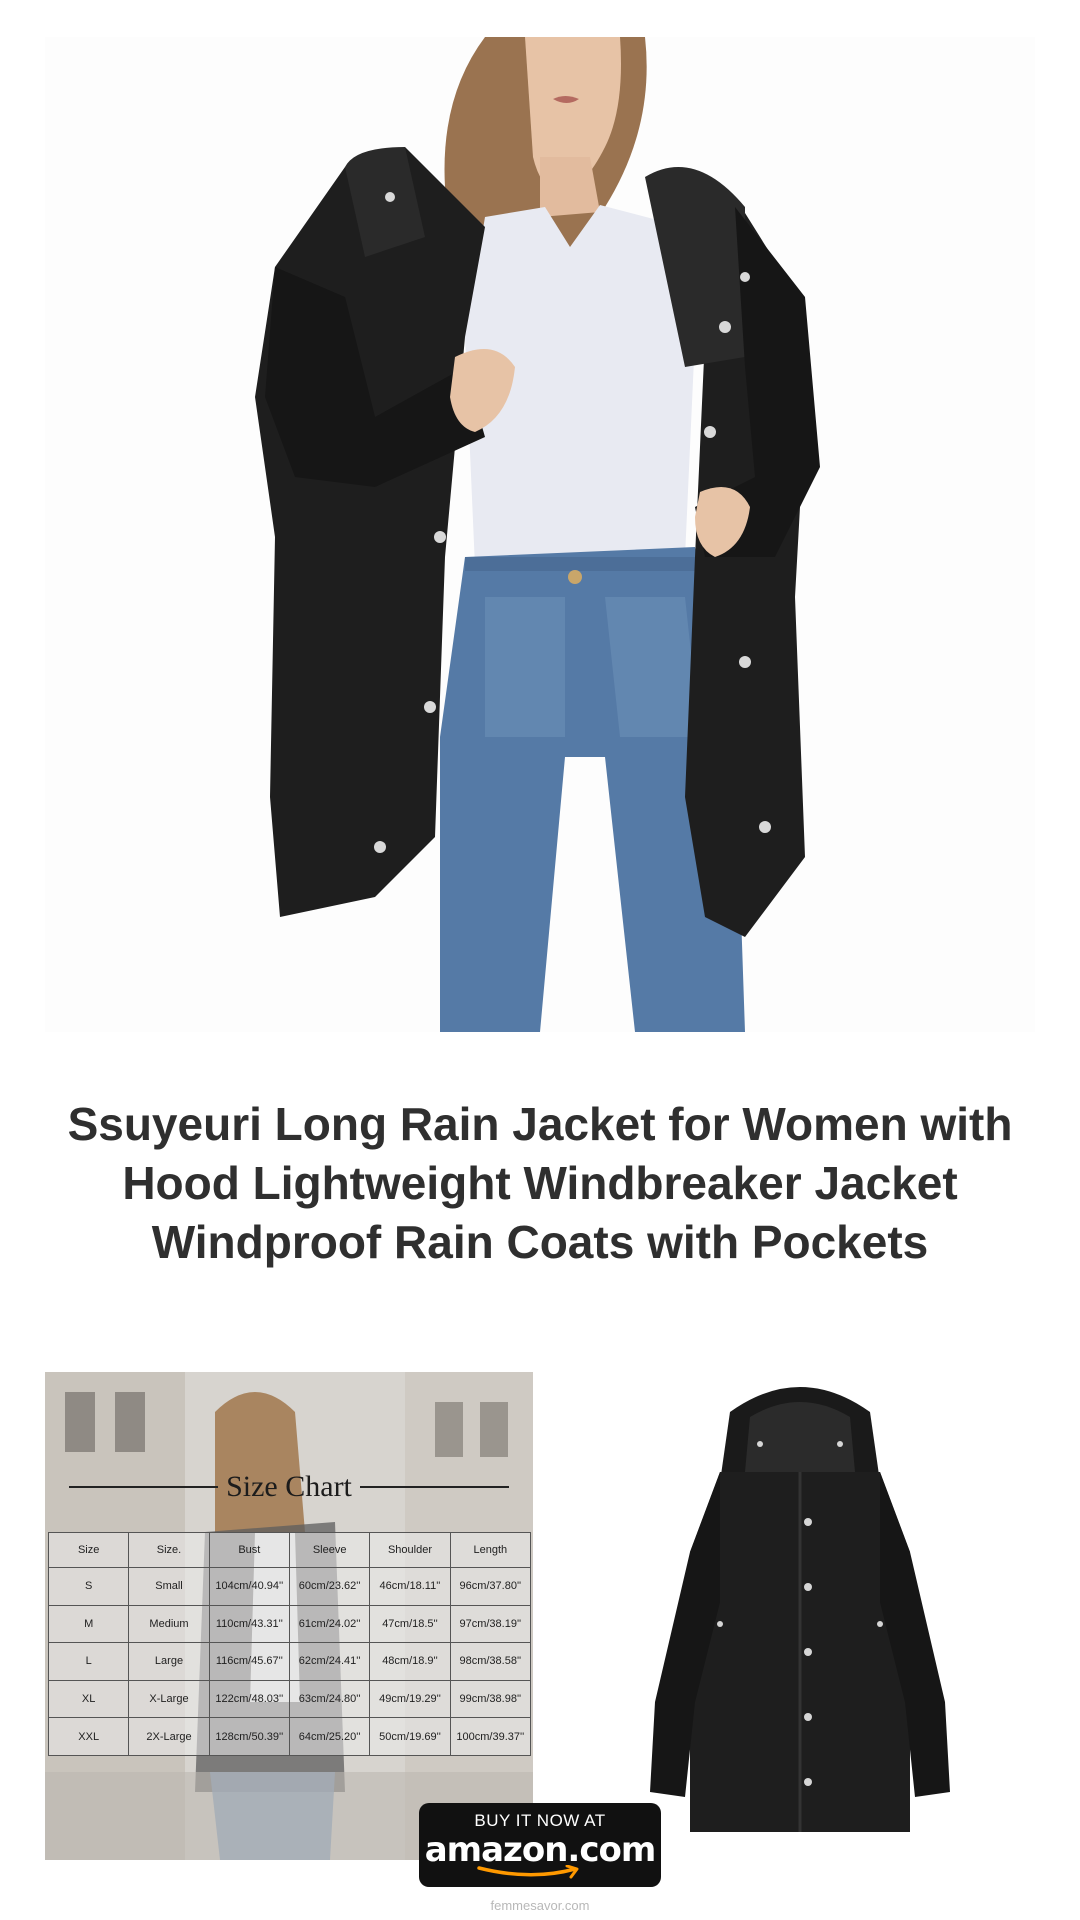  I want to click on column-header: Bust, so click(249, 1550).